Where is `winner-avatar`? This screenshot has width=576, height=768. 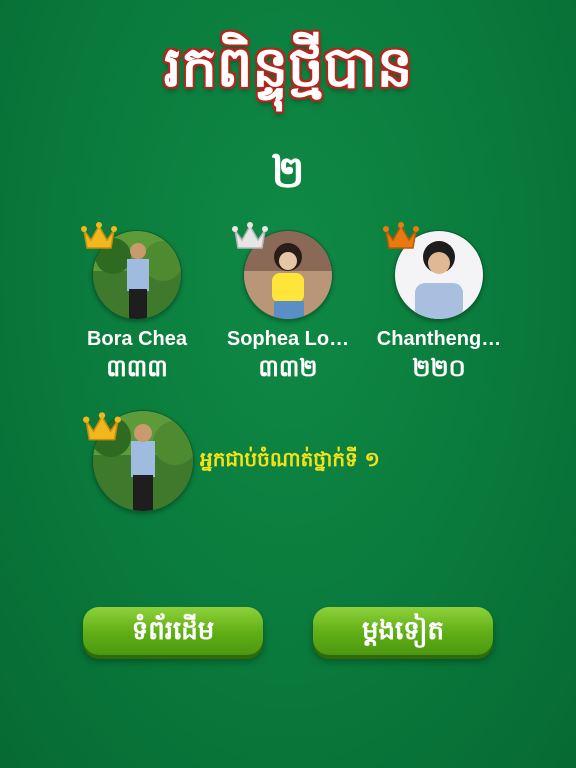 winner-avatar is located at coordinates (138, 461).